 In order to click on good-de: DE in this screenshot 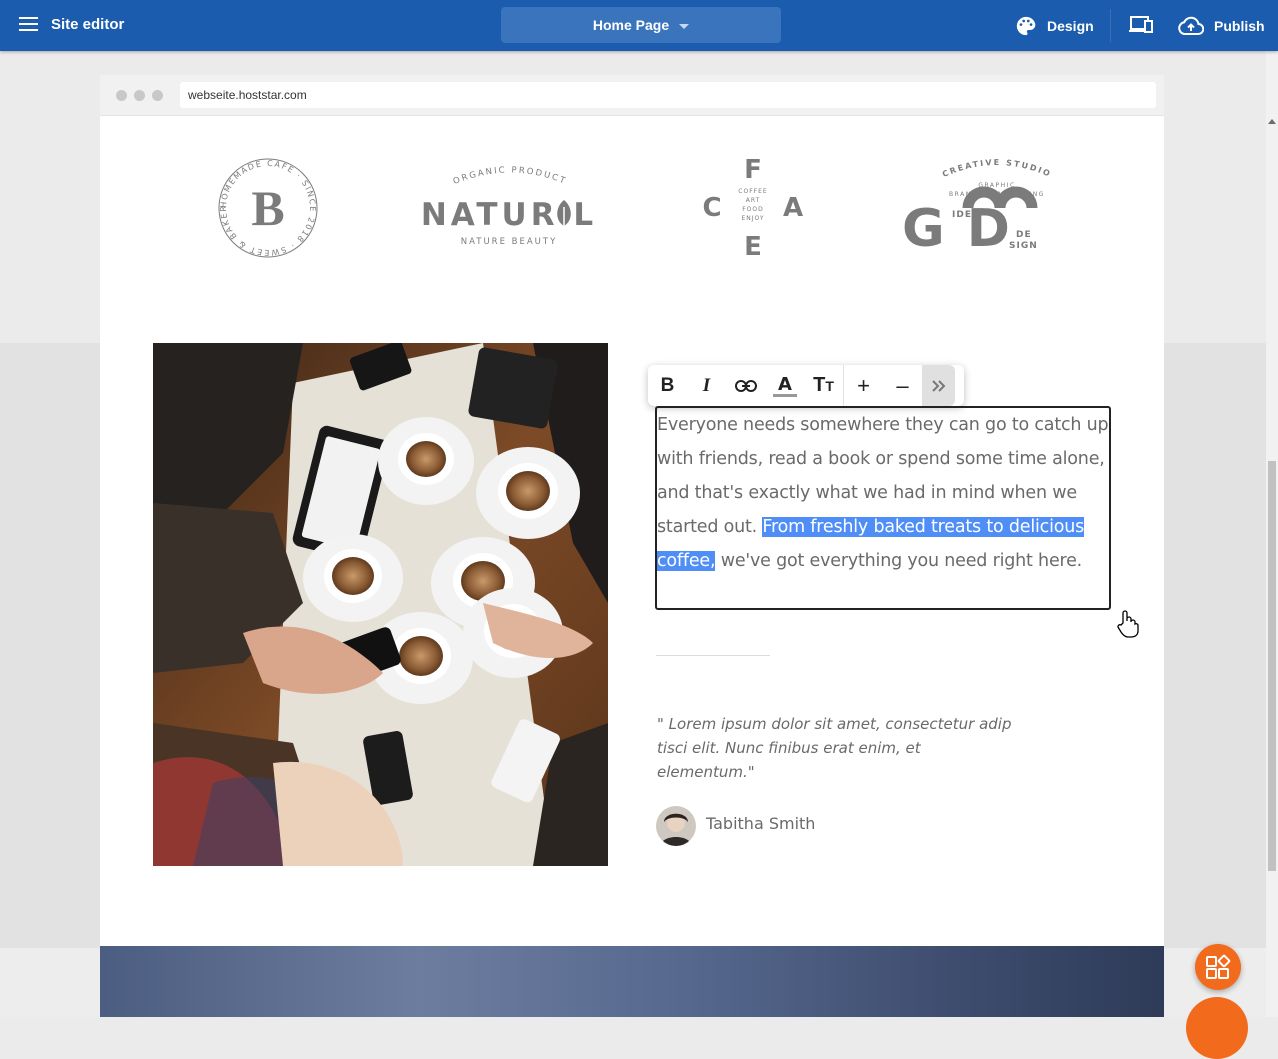, I will do `click(1024, 235)`.